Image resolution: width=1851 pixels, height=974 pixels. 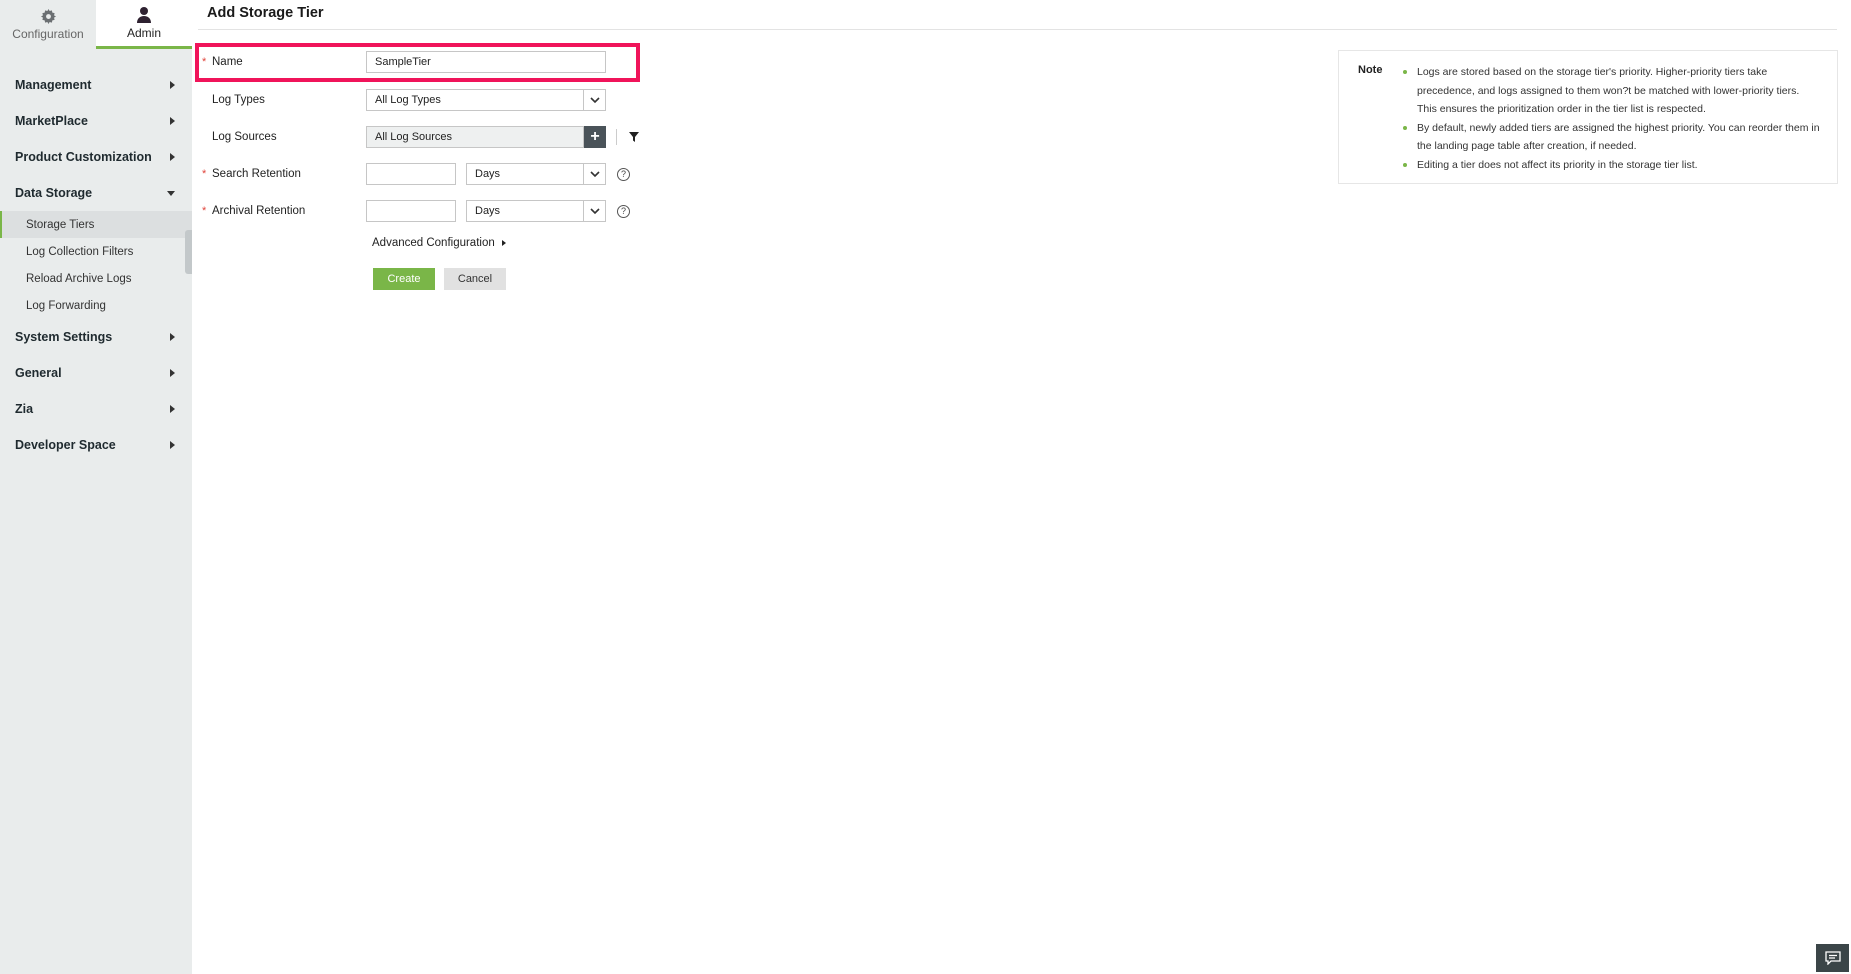 I want to click on log-sources-label: Log Sources, so click(x=244, y=137).